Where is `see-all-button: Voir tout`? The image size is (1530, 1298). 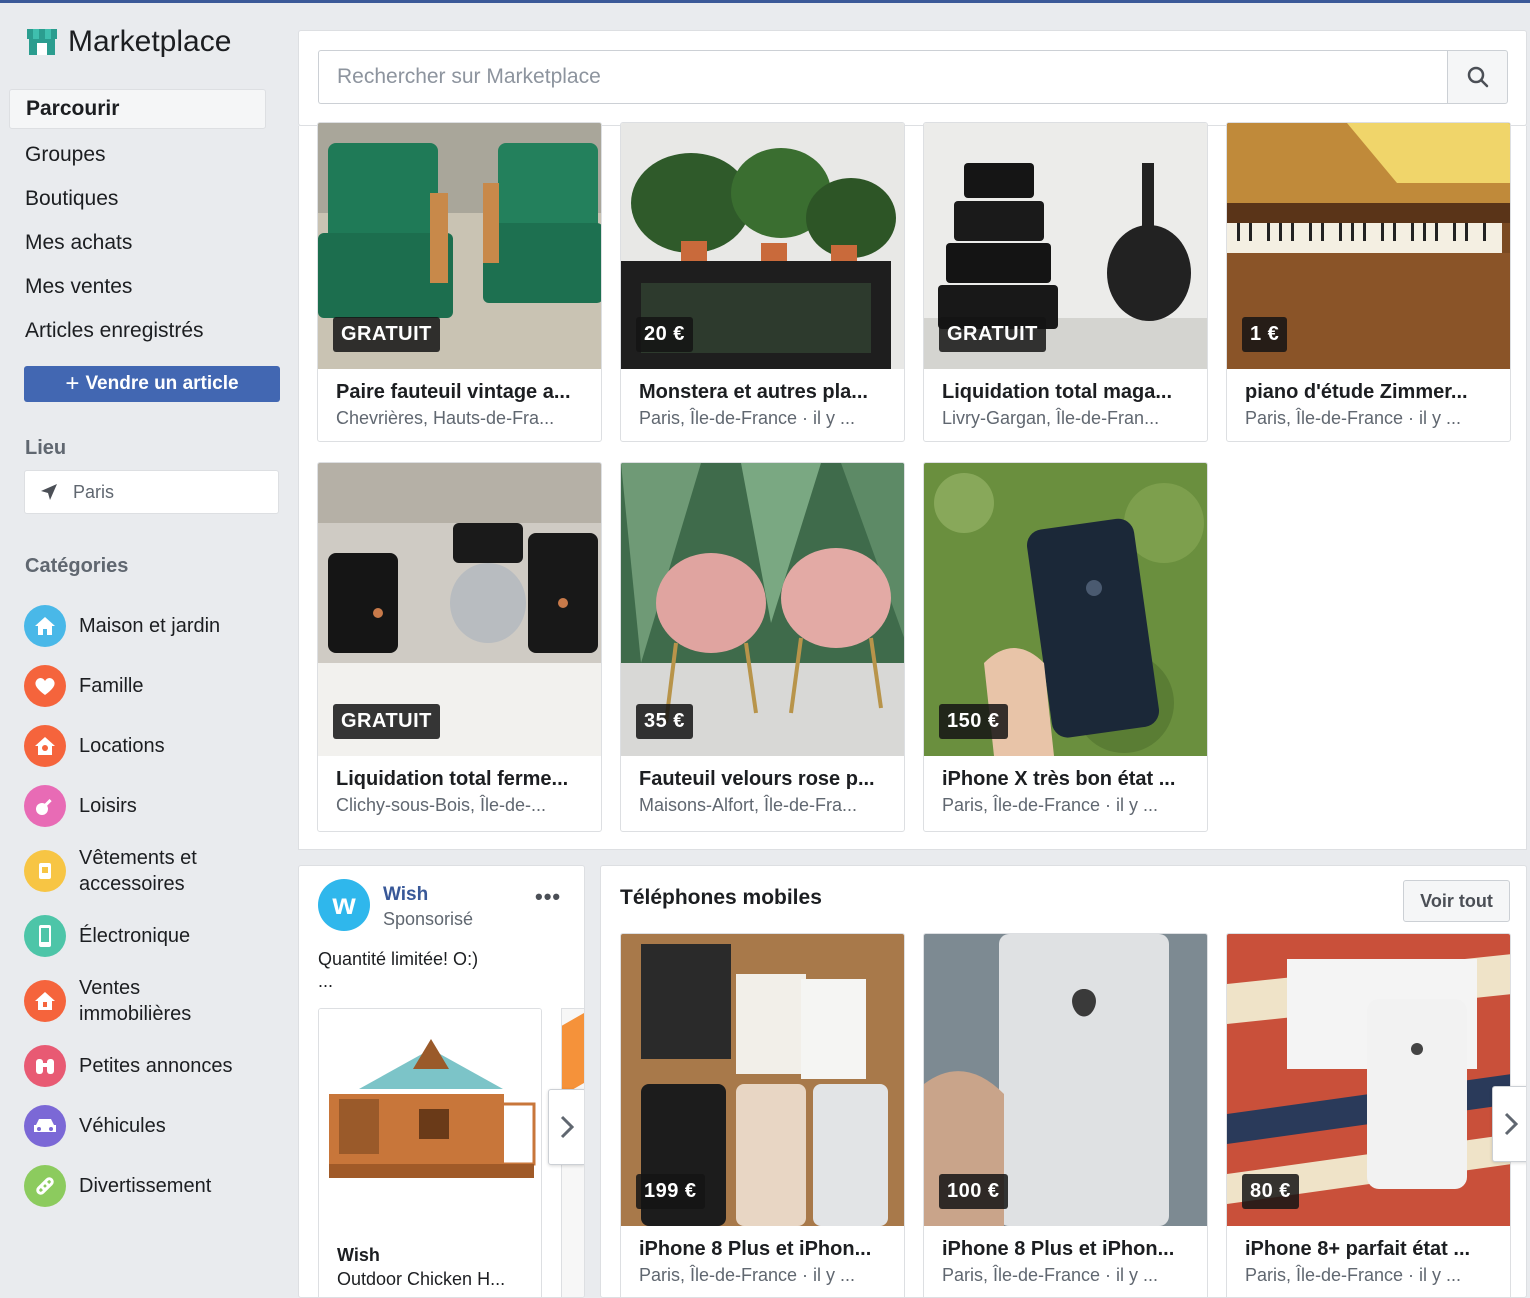
see-all-button: Voir tout is located at coordinates (1456, 901).